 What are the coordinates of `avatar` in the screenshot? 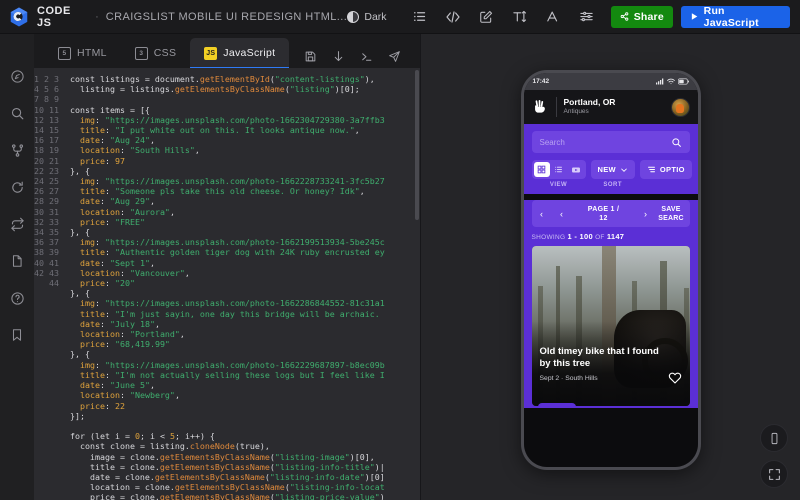 It's located at (680, 107).